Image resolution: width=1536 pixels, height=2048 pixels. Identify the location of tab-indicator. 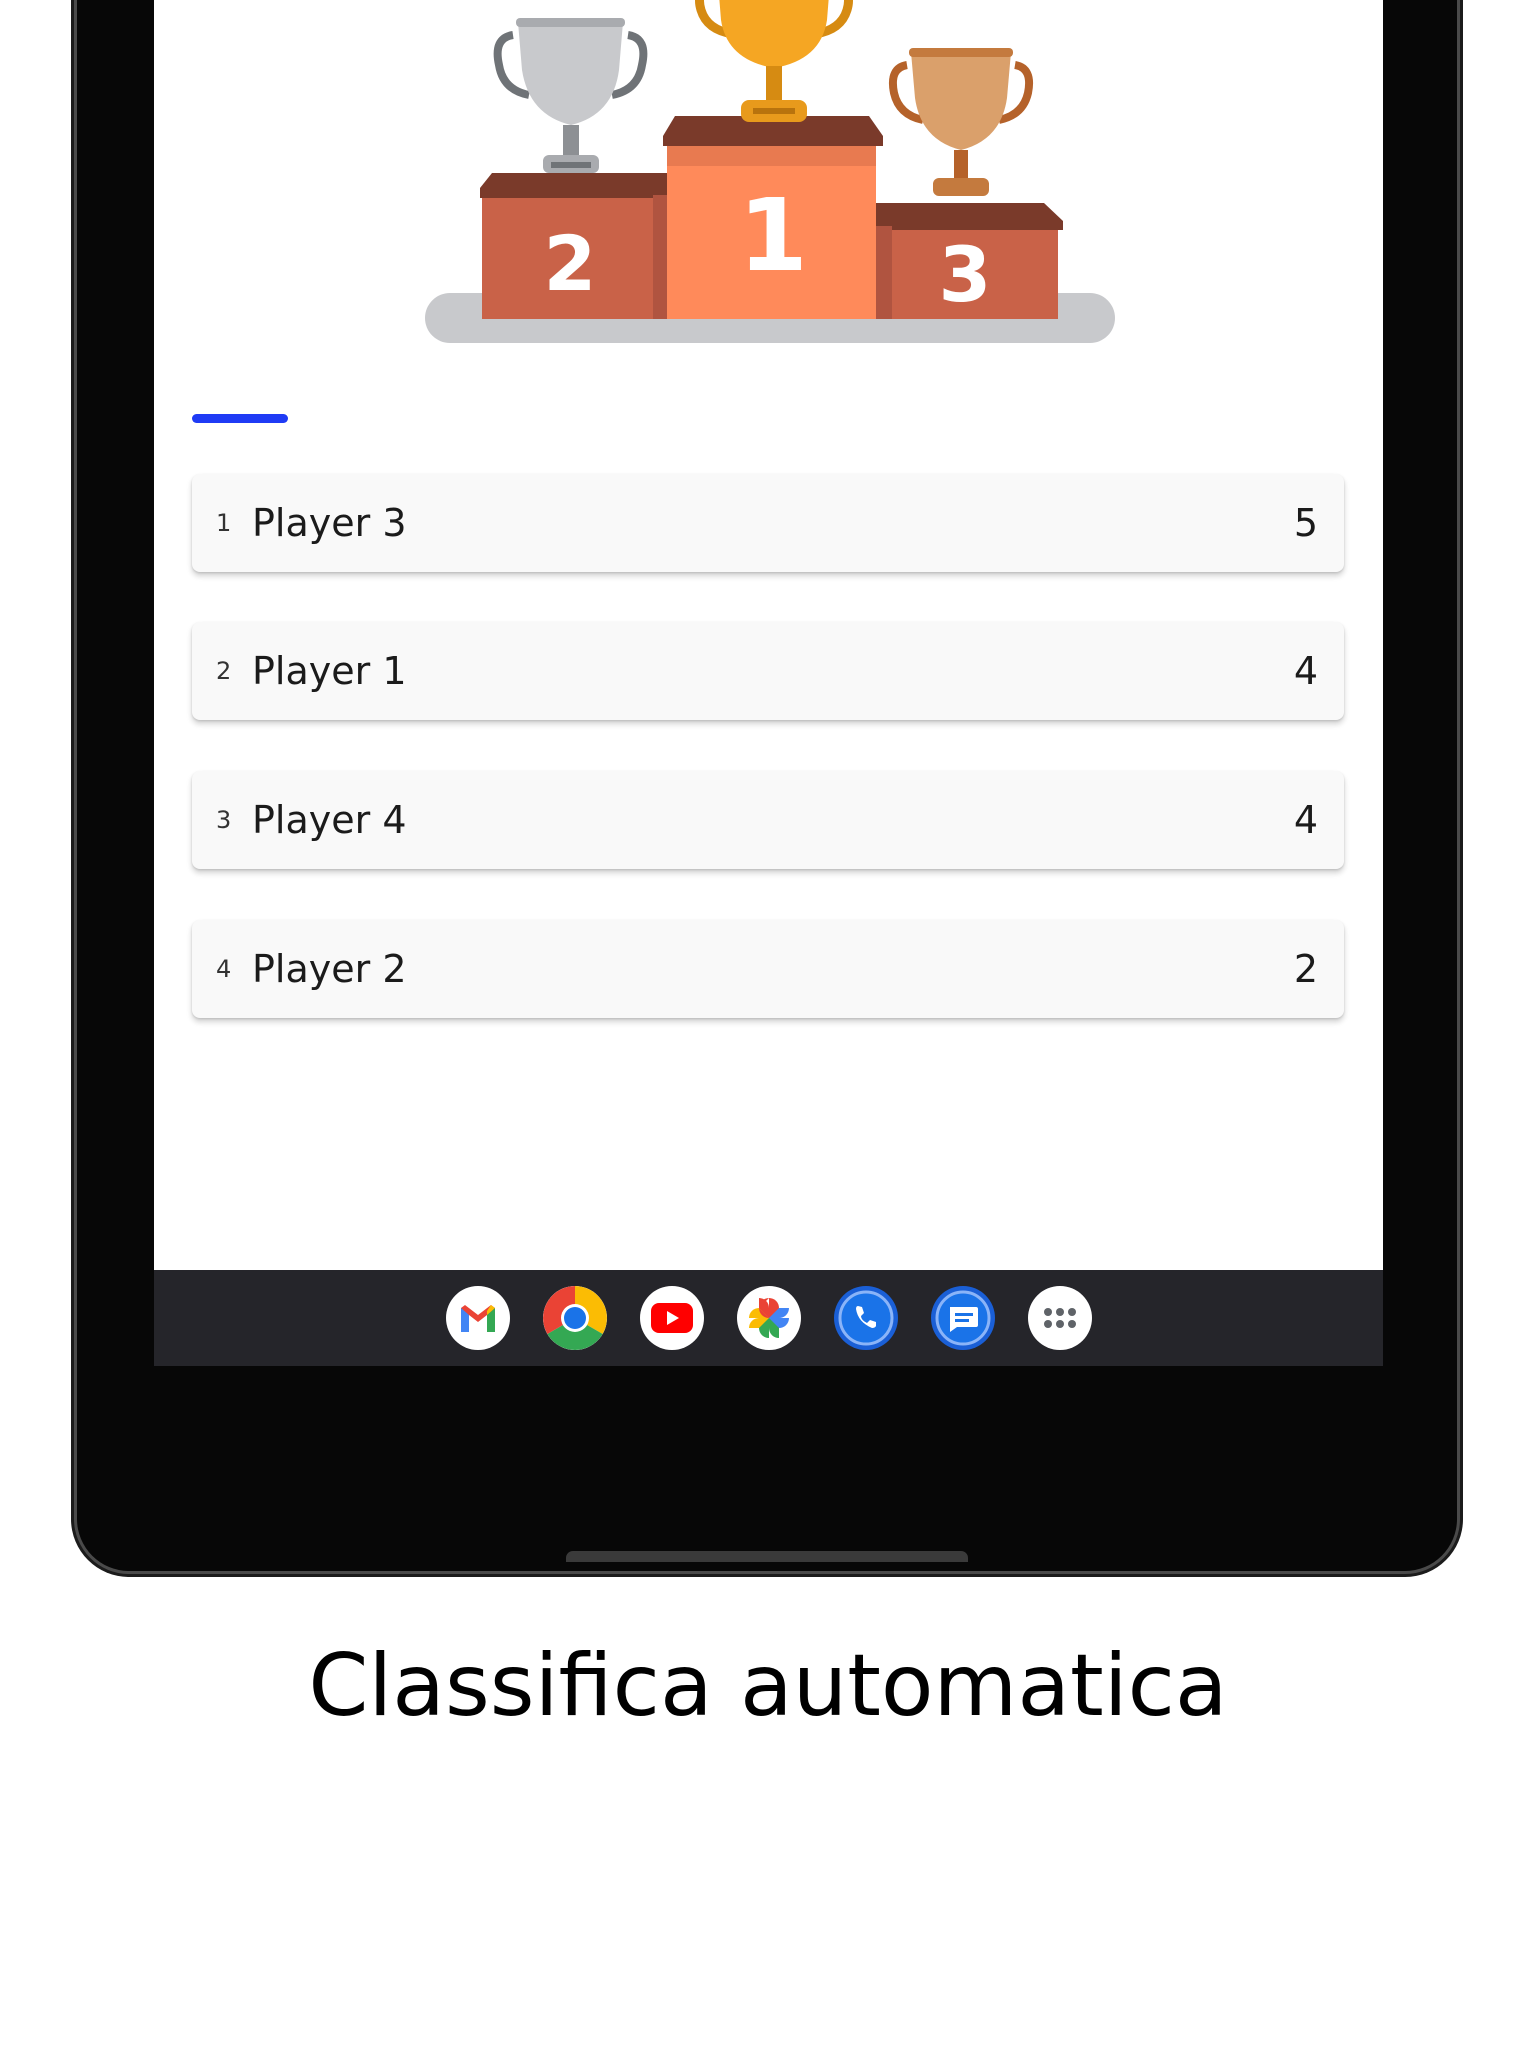
(240, 418).